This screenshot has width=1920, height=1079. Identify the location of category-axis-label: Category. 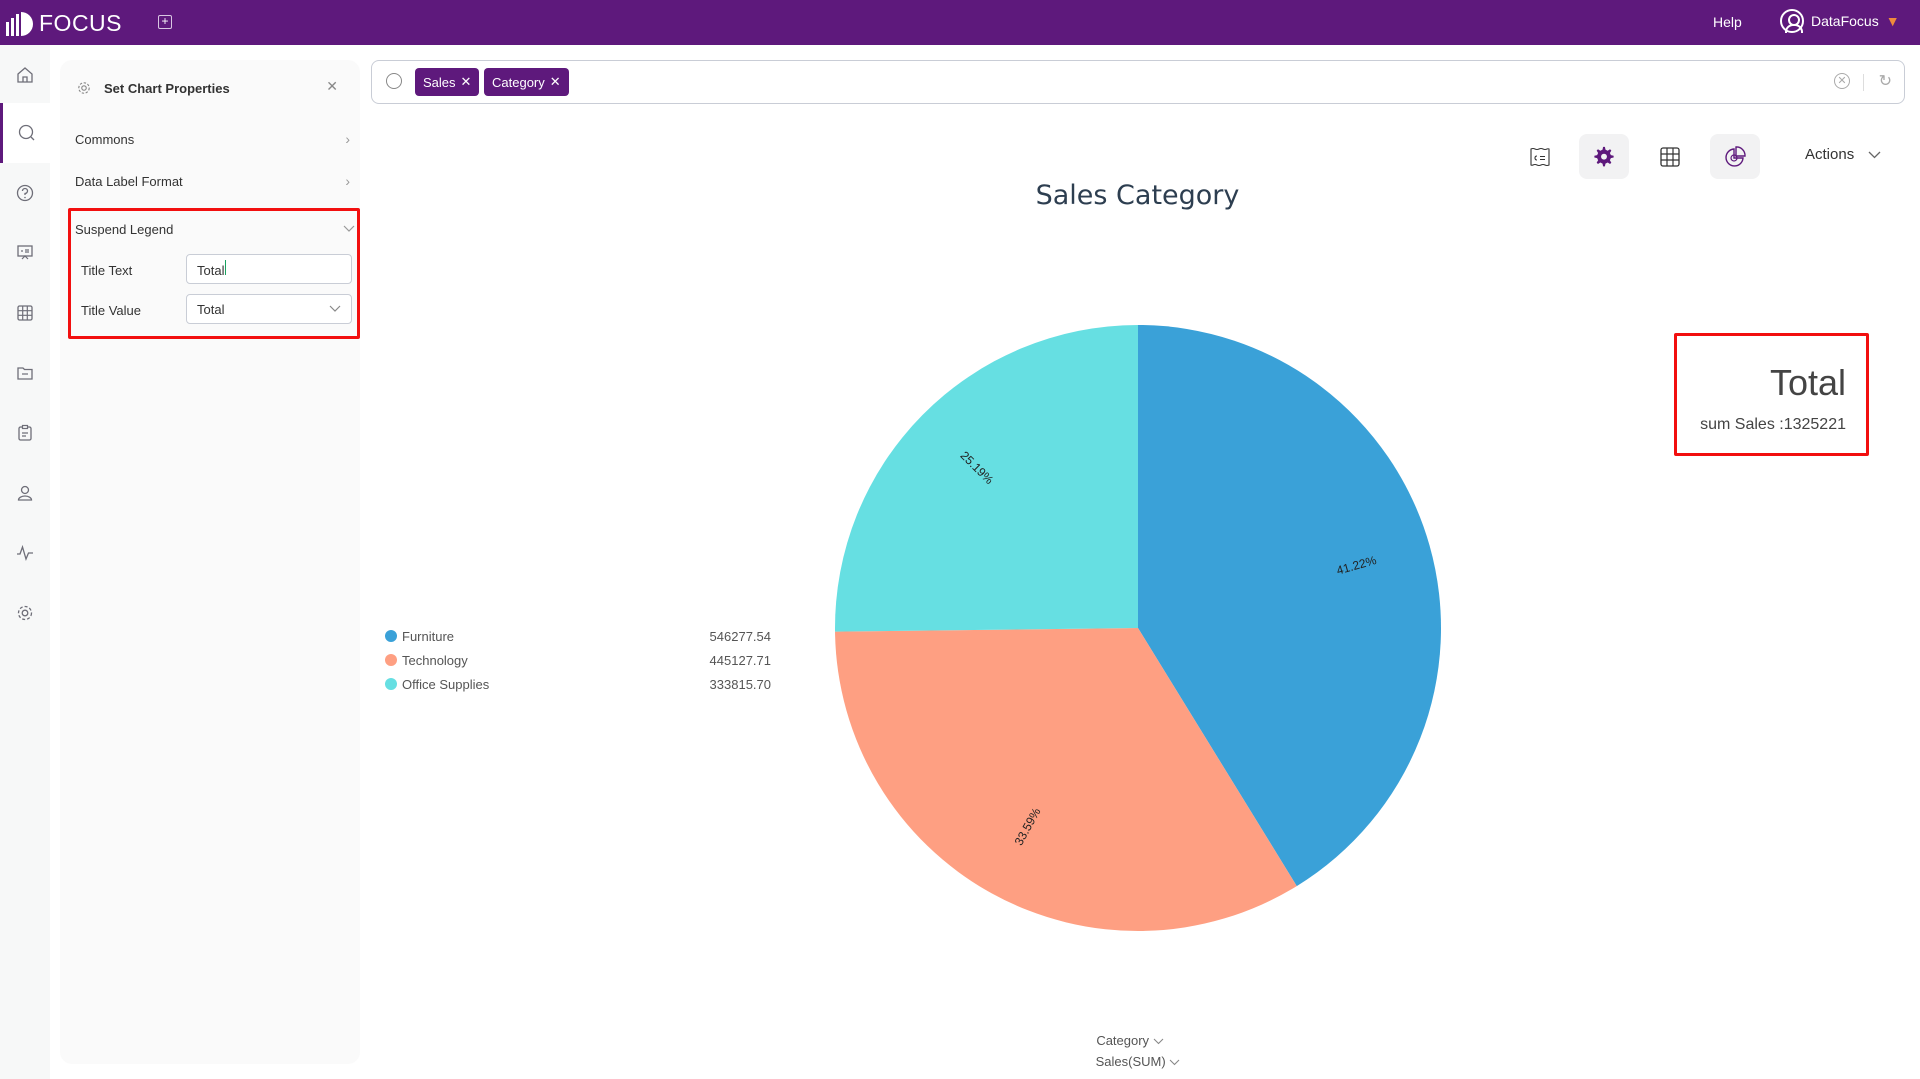
(1123, 1040).